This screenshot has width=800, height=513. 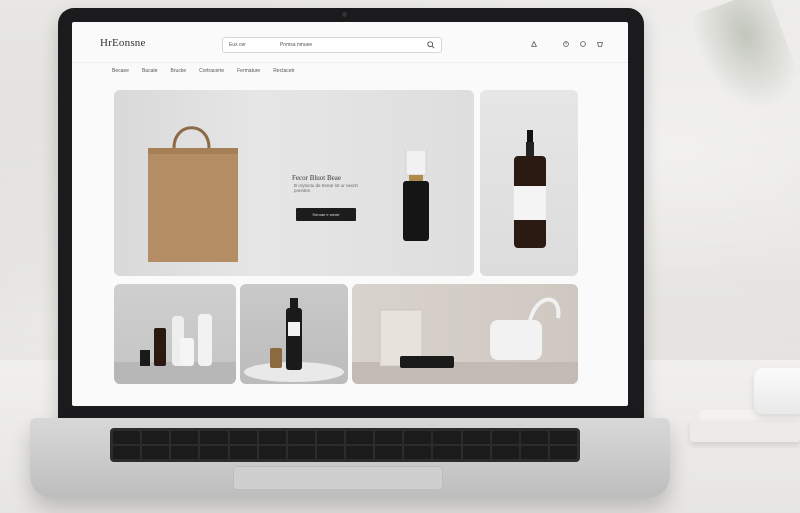 I want to click on bottles-image, so click(x=175, y=349).